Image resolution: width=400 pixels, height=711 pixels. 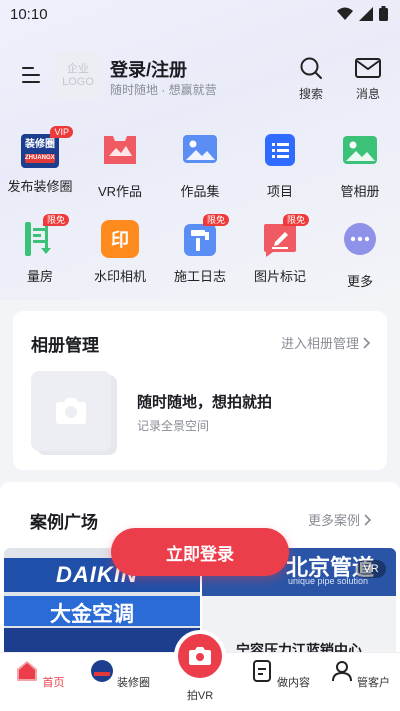 I want to click on grid-item-label: 作品集, so click(x=200, y=191).